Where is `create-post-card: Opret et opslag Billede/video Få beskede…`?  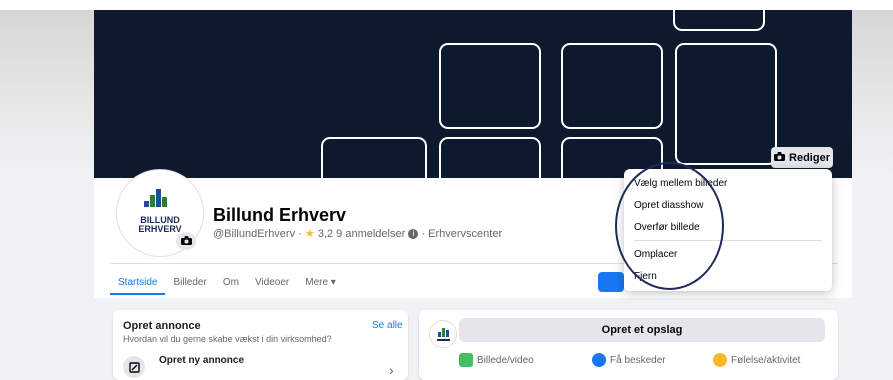
create-post-card: Opret et opslag Billede/video Få beskede… is located at coordinates (628, 345).